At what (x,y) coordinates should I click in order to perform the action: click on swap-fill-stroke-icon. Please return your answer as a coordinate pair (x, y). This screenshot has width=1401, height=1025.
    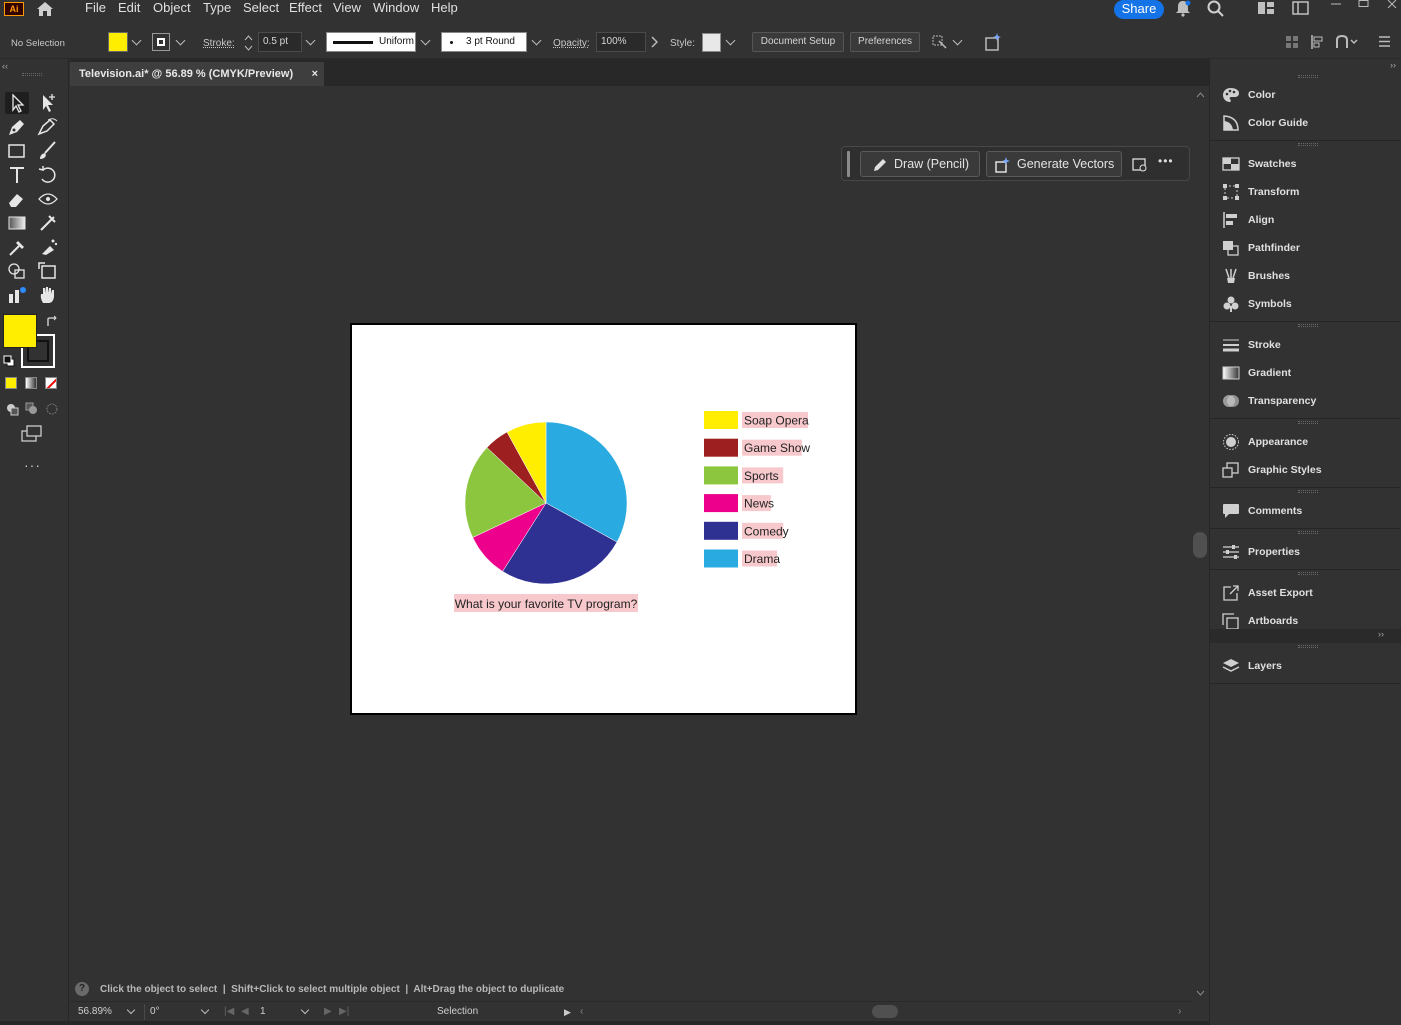
    Looking at the image, I should click on (52, 322).